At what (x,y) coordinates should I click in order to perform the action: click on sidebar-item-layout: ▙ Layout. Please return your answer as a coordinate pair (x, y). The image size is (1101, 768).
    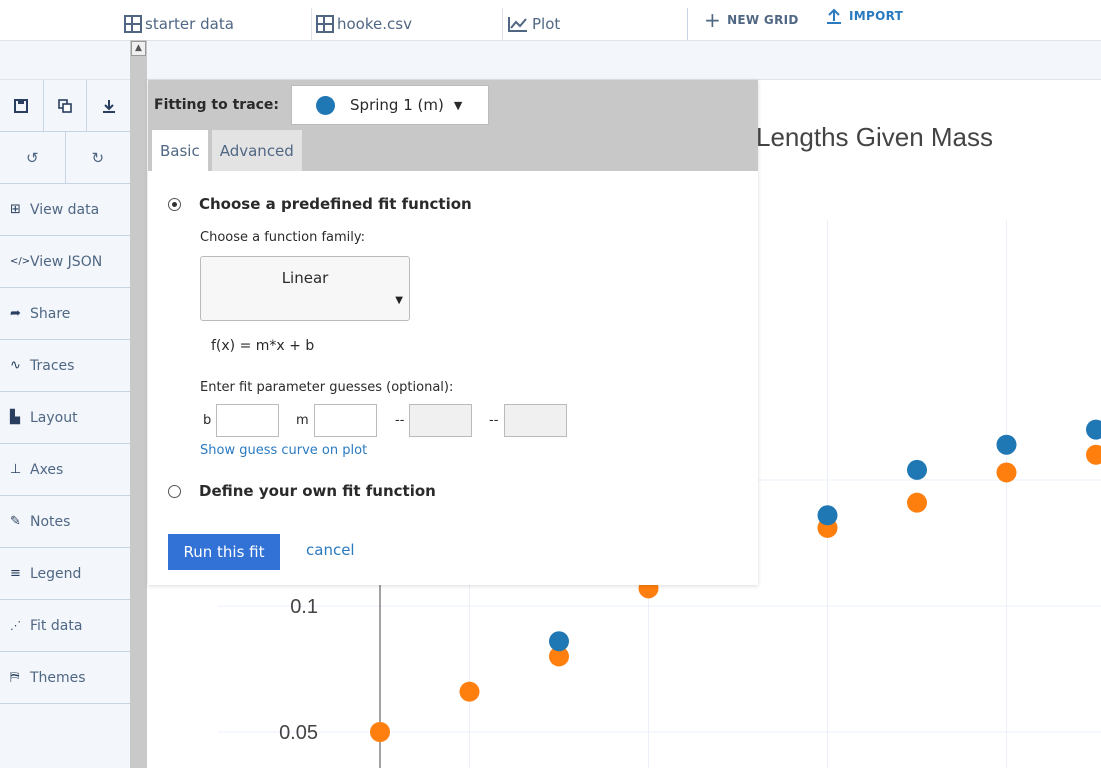
    Looking at the image, I should click on (65, 418).